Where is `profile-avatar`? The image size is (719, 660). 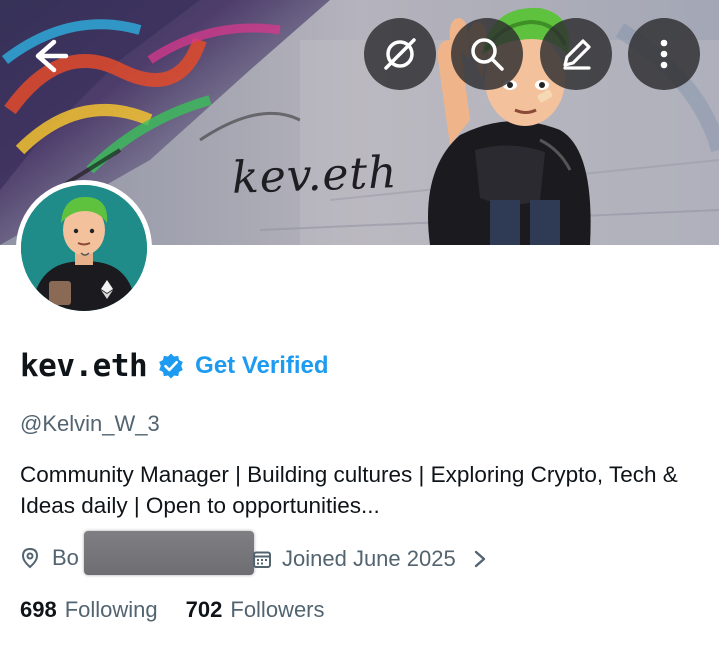
profile-avatar is located at coordinates (84, 248).